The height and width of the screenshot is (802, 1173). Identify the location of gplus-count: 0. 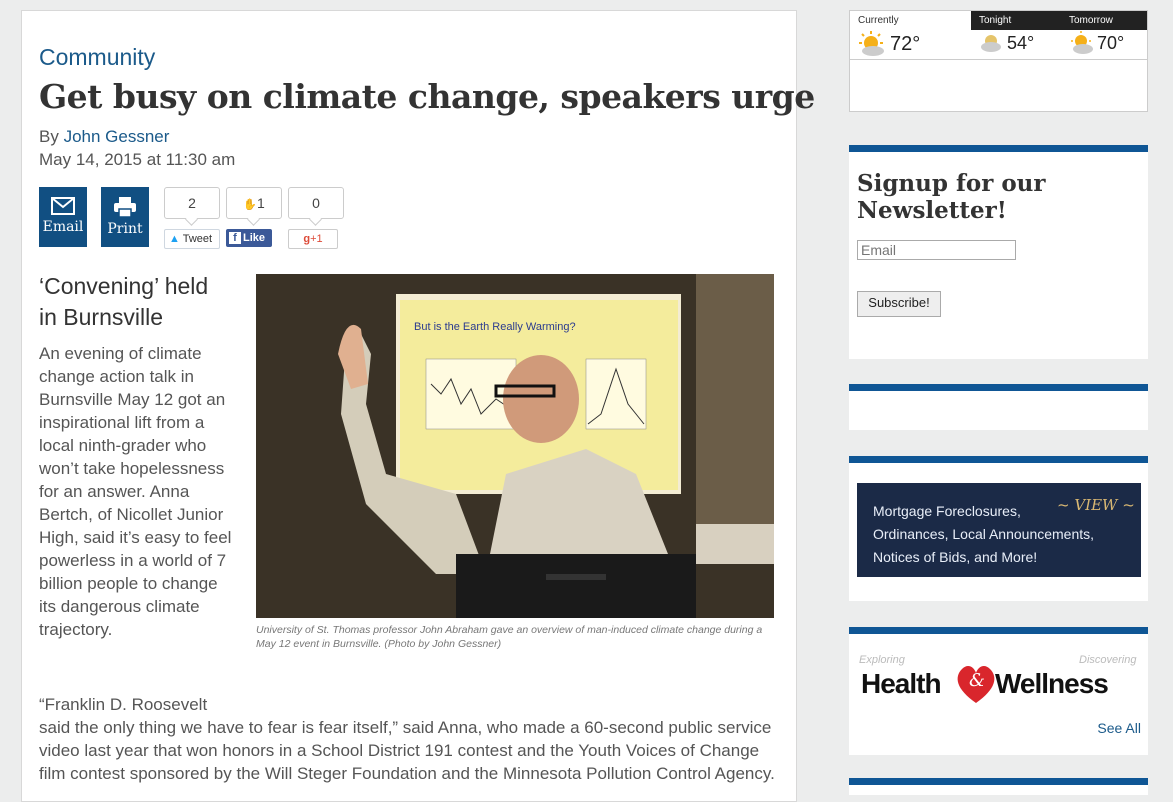
(316, 203).